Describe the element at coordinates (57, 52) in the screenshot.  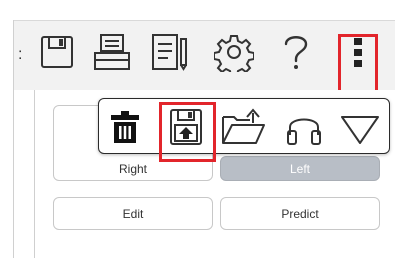
I see `floppy-disk-icon` at that location.